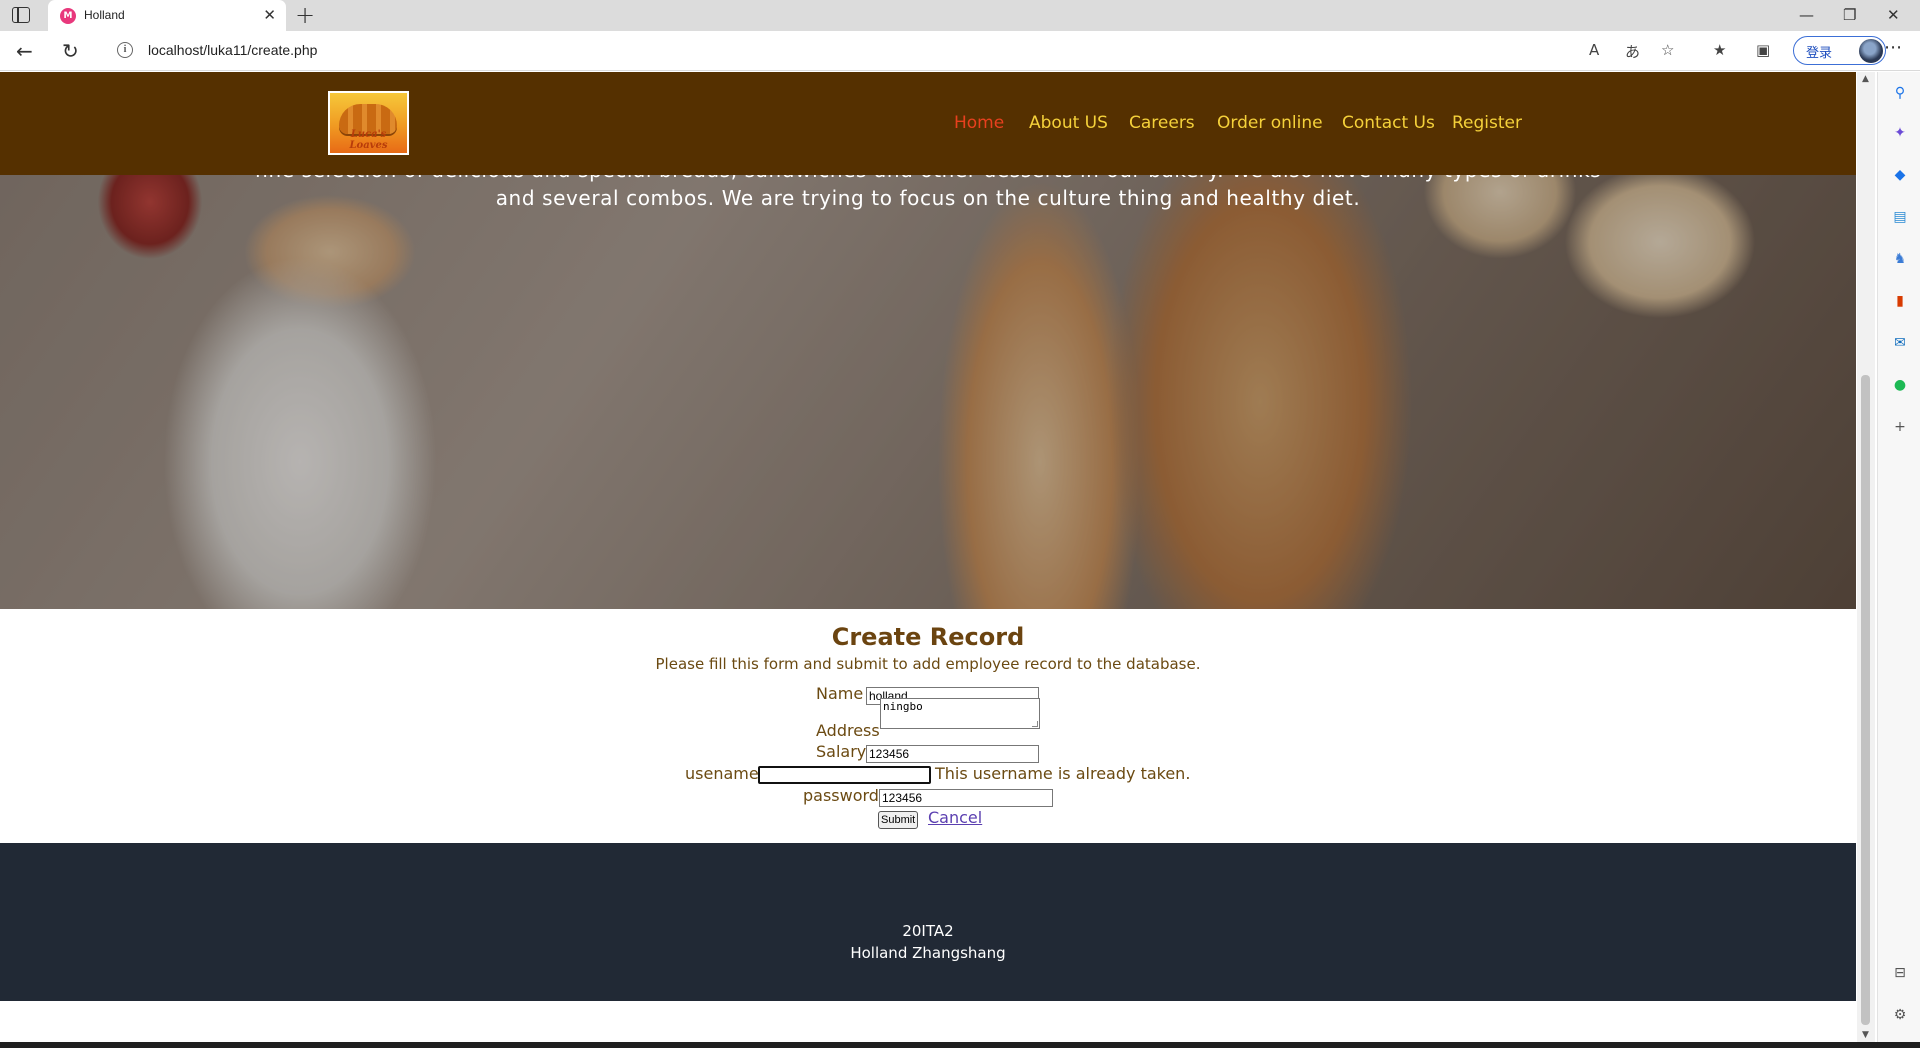 This screenshot has height=1048, width=1920. I want to click on footer-author: Holland Zhangshang, so click(928, 953).